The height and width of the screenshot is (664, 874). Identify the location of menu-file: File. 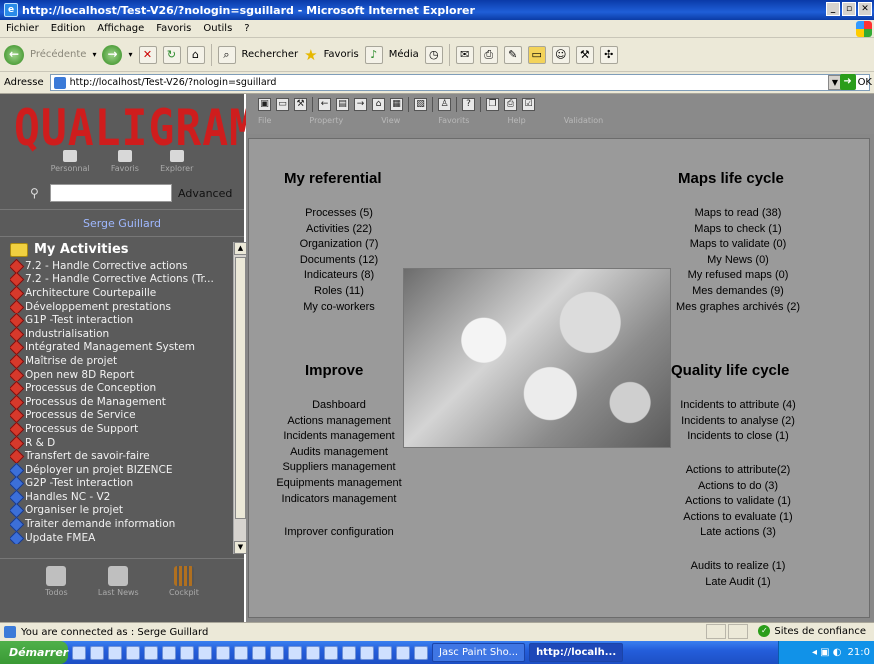
(264, 120).